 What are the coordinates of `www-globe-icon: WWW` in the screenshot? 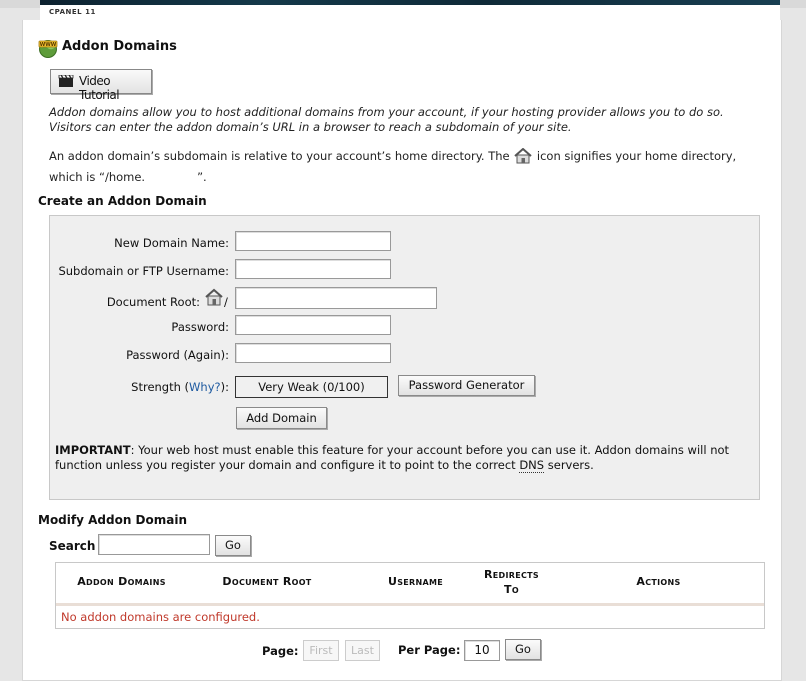 It's located at (48, 49).